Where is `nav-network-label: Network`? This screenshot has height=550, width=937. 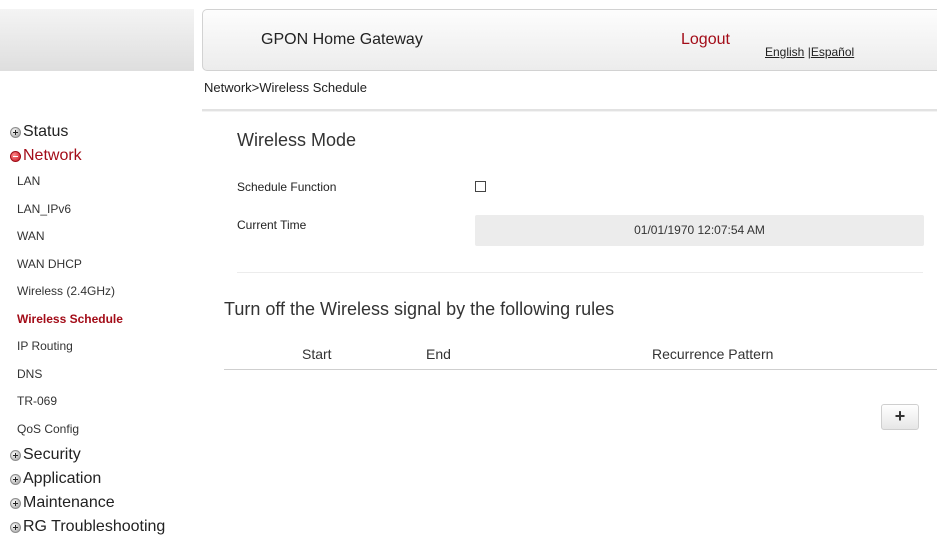
nav-network-label: Network is located at coordinates (52, 155).